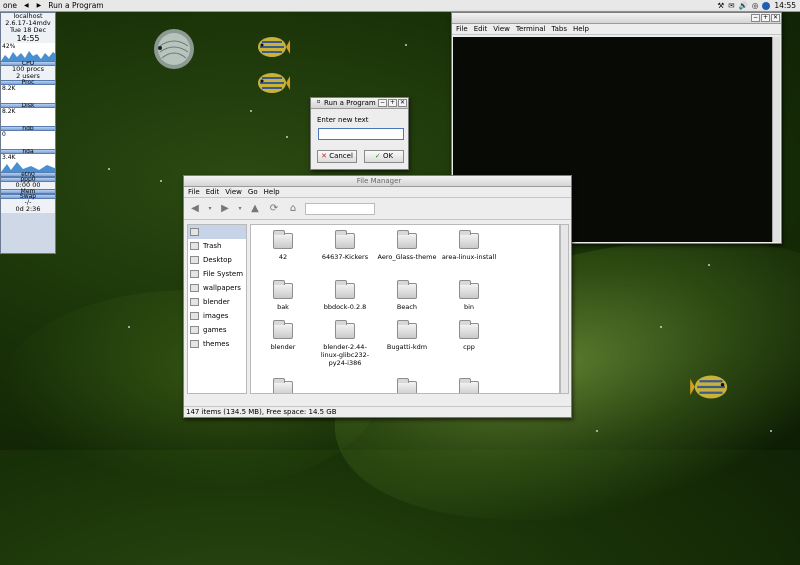 Image resolution: width=800 pixels, height=565 pixels. I want to click on sidebar-item-games: games, so click(217, 330).